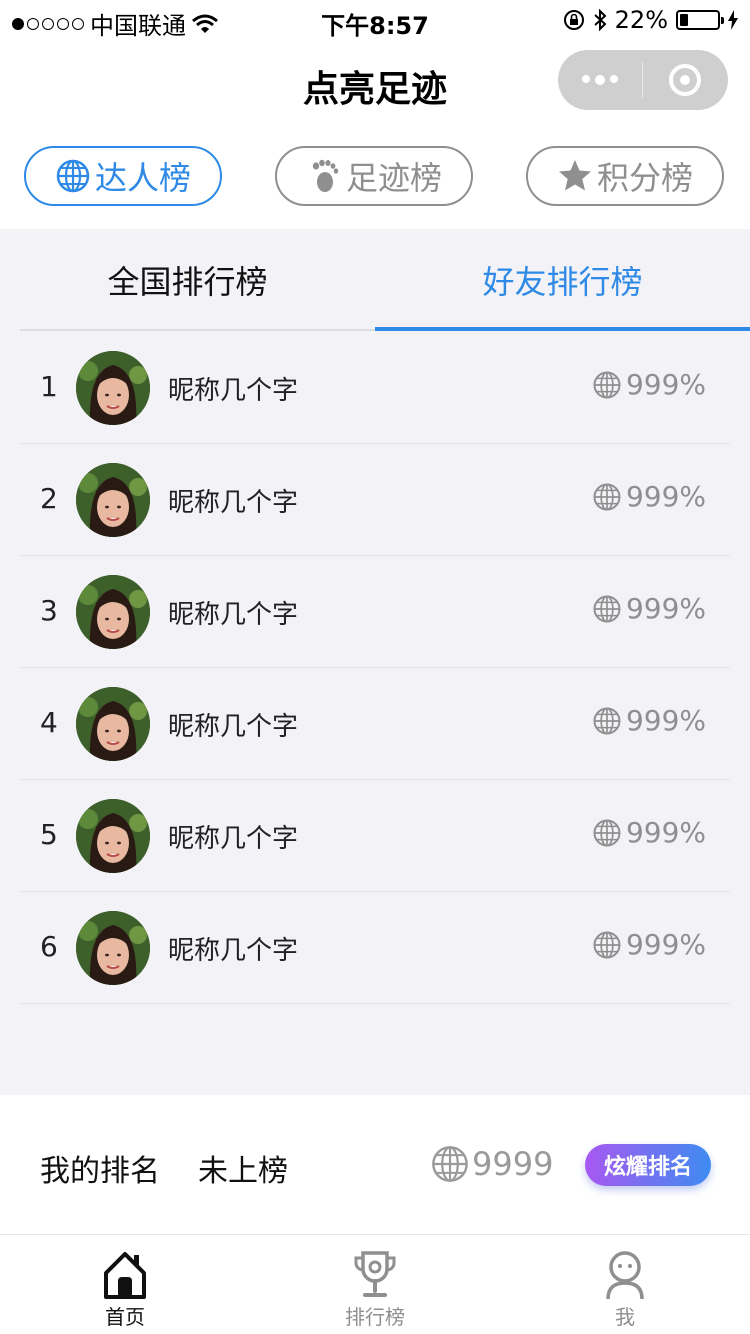 The image size is (750, 1334). Describe the element at coordinates (325, 175) in the screenshot. I see `footprint-icon` at that location.